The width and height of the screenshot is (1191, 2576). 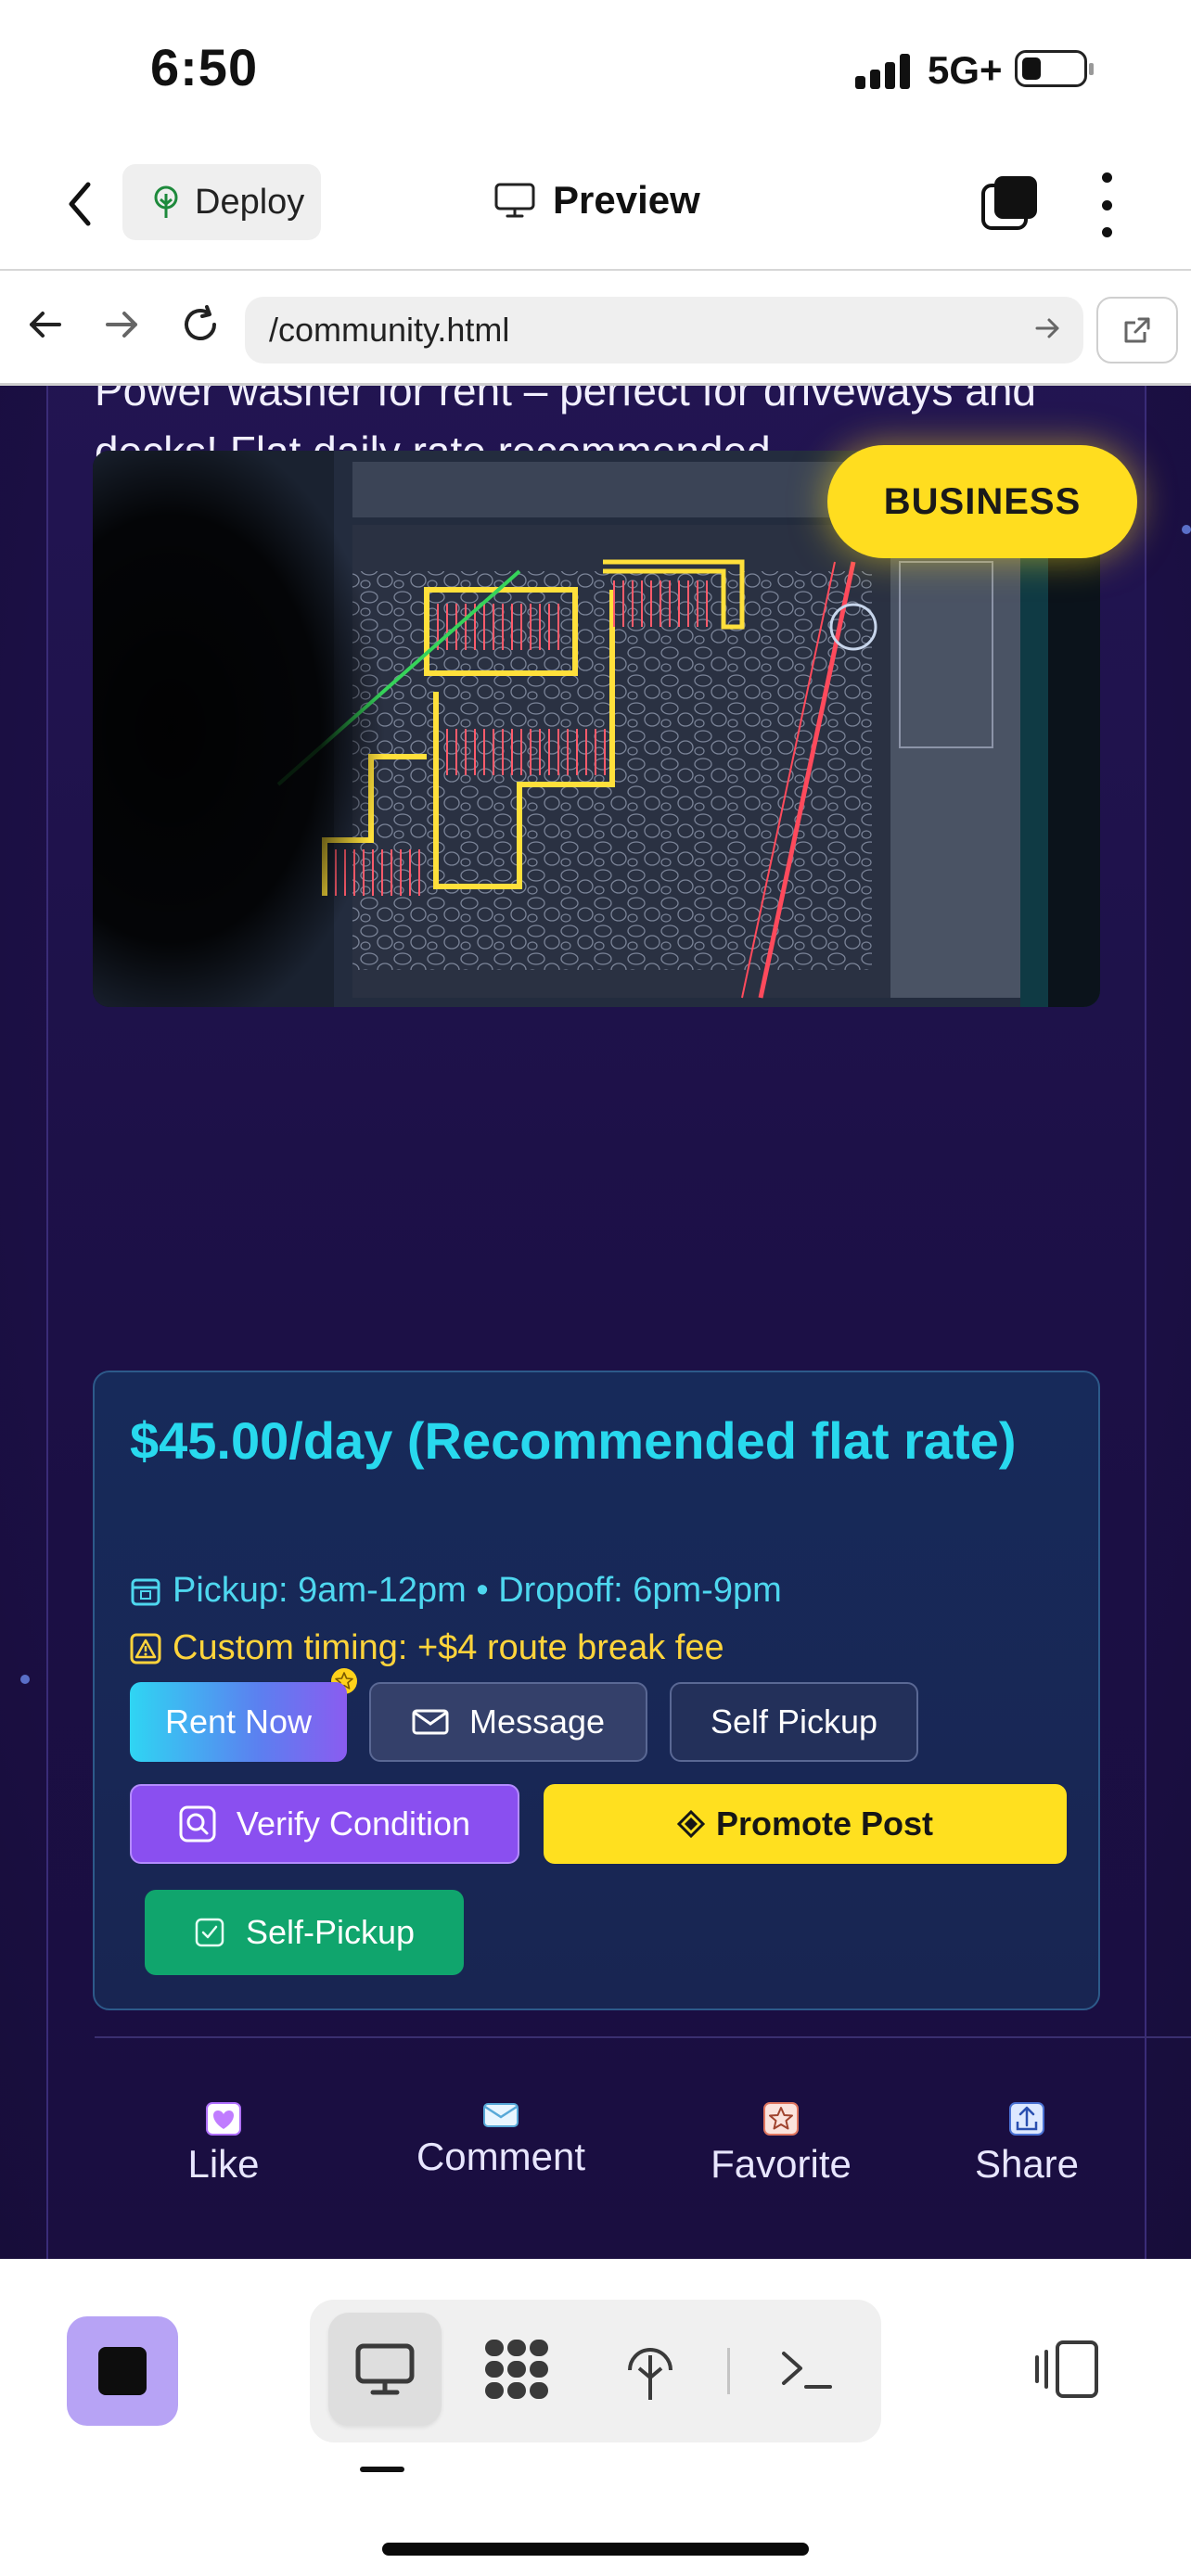 I want to click on reload-icon, so click(x=200, y=323).